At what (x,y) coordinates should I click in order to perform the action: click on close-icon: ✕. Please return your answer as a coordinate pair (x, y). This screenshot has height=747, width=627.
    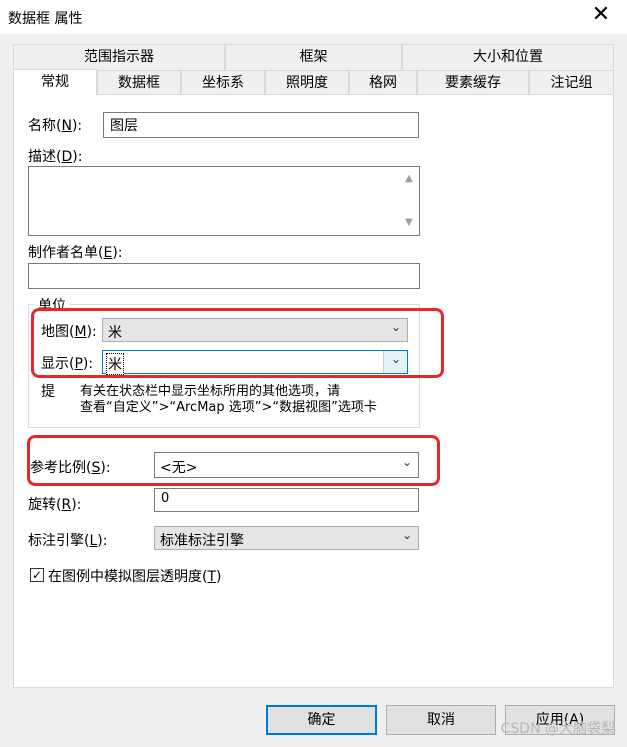
    Looking at the image, I should click on (601, 16).